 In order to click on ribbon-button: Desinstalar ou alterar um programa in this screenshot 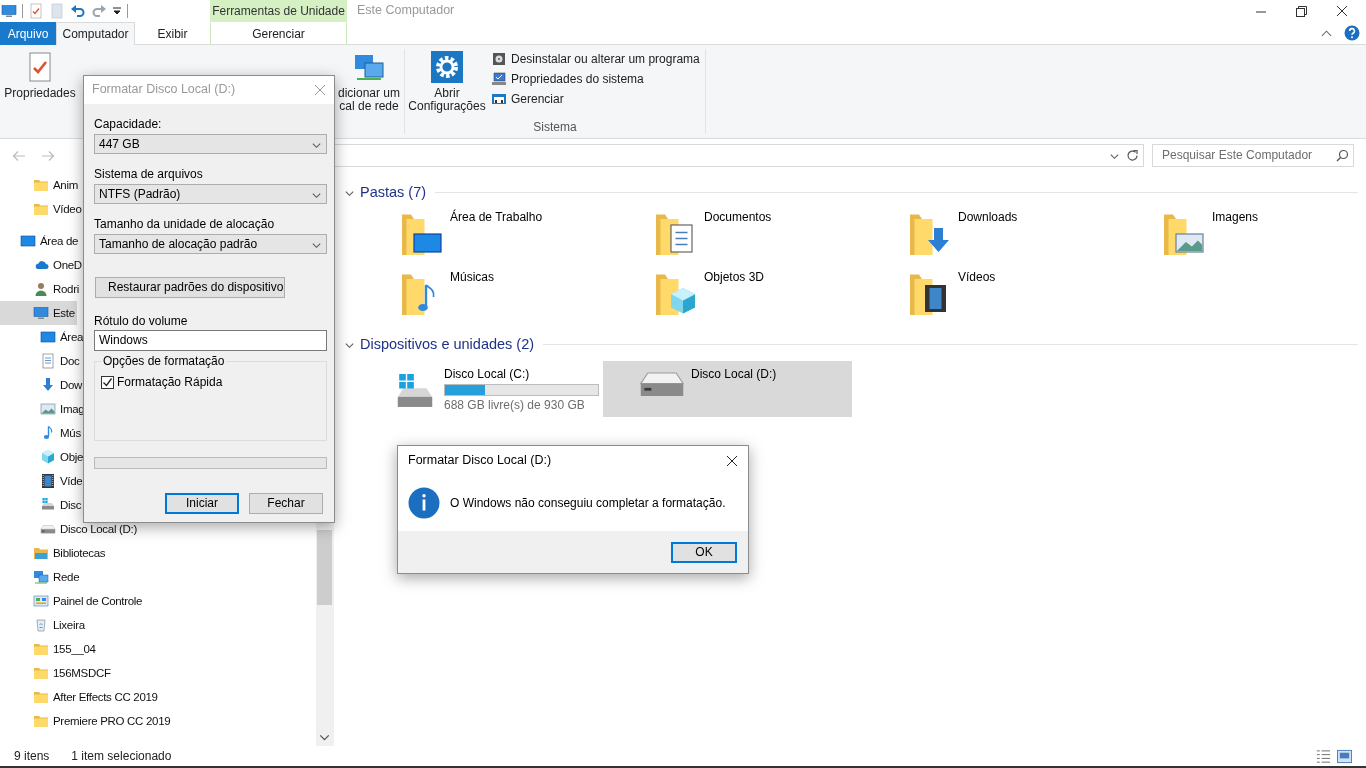, I will do `click(595, 59)`.